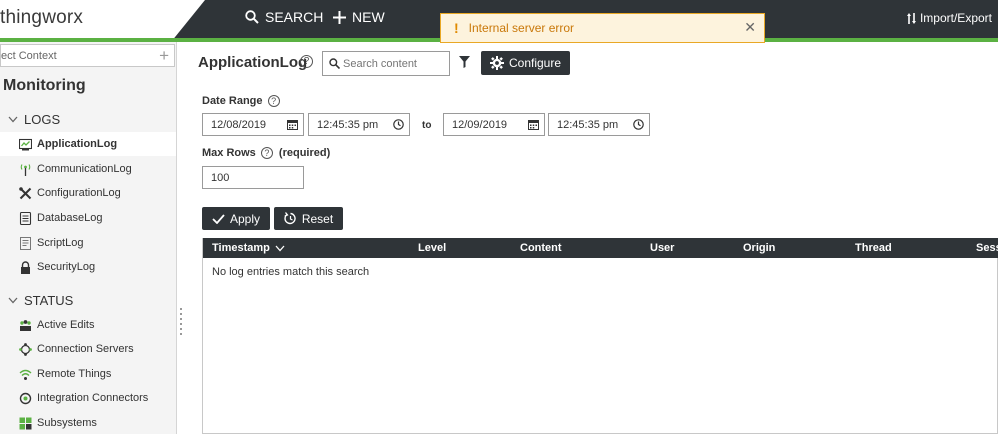  I want to click on tools-icon, so click(25, 192).